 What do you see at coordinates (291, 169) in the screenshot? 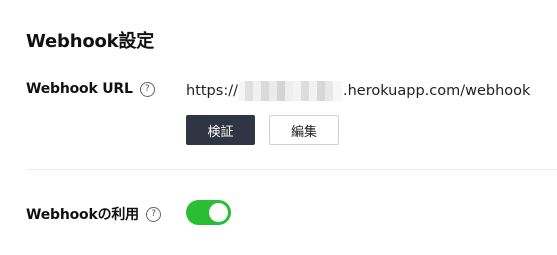
I see `divider` at bounding box center [291, 169].